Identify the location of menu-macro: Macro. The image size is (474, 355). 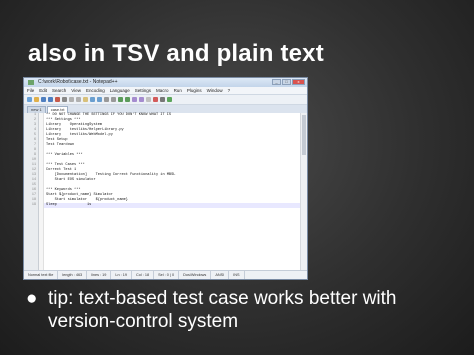
(162, 90).